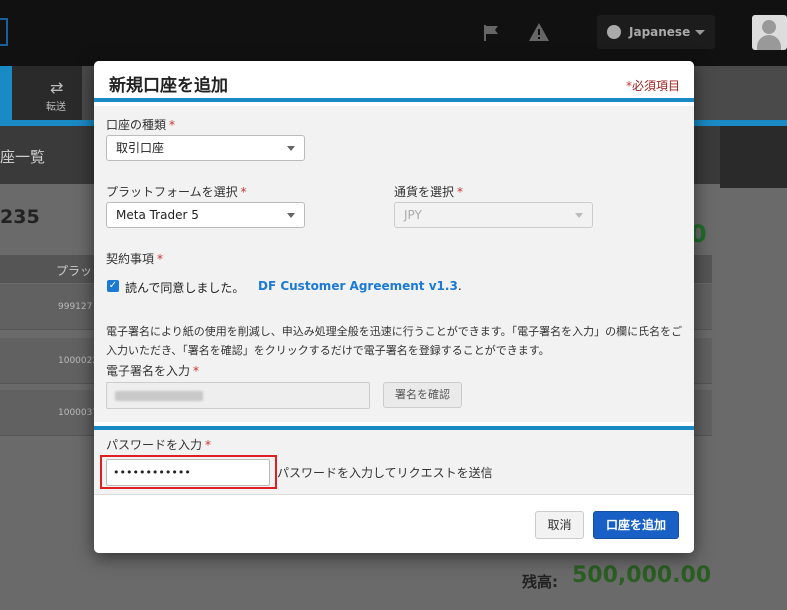  What do you see at coordinates (642, 575) in the screenshot?
I see `balance-value: 500,000.00` at bounding box center [642, 575].